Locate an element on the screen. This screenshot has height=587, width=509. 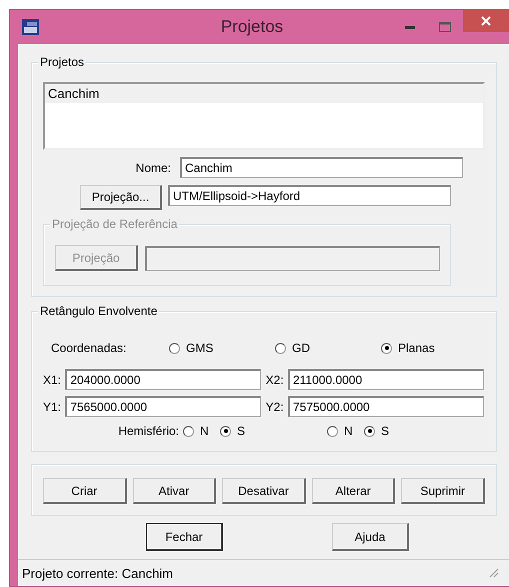
action-button: Alterar is located at coordinates (354, 491).